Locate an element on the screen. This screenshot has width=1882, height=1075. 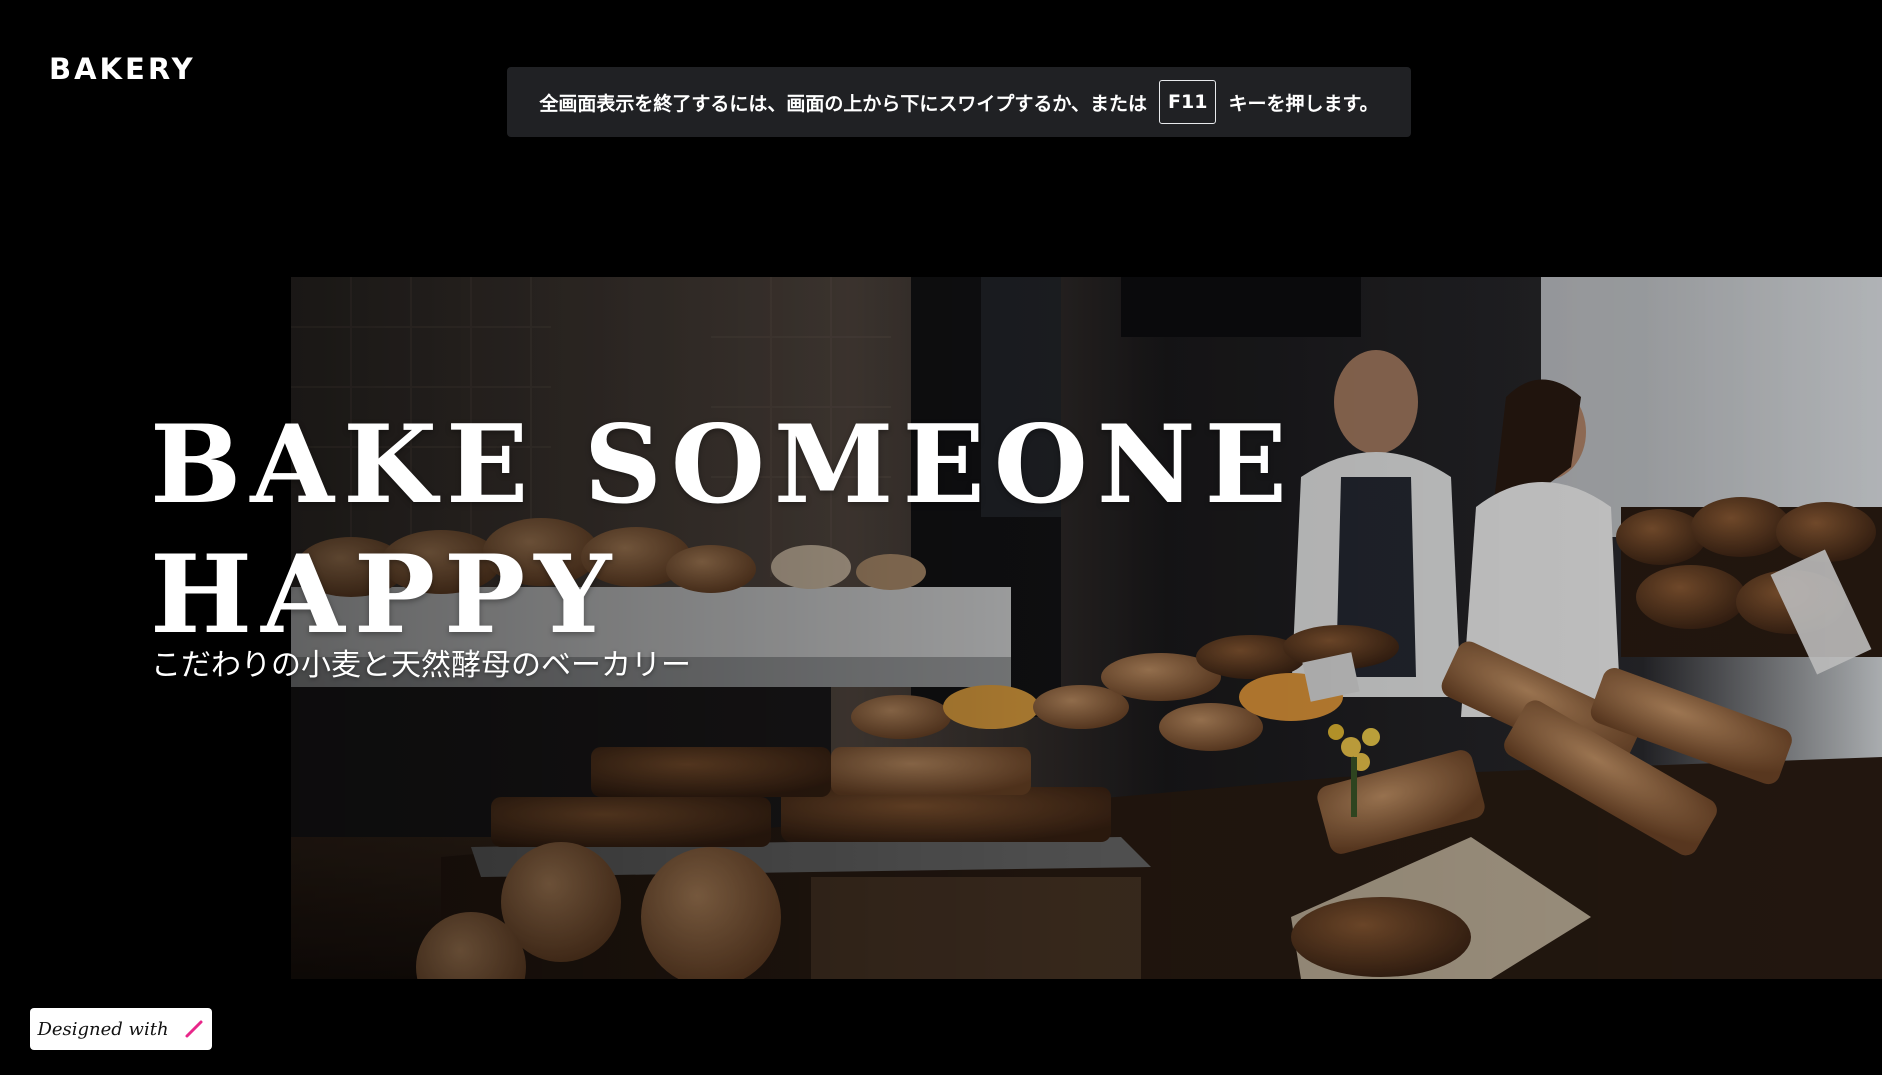
hero-tagline: こだわりの小麦と天然酵母のベーカリー is located at coordinates (421, 665).